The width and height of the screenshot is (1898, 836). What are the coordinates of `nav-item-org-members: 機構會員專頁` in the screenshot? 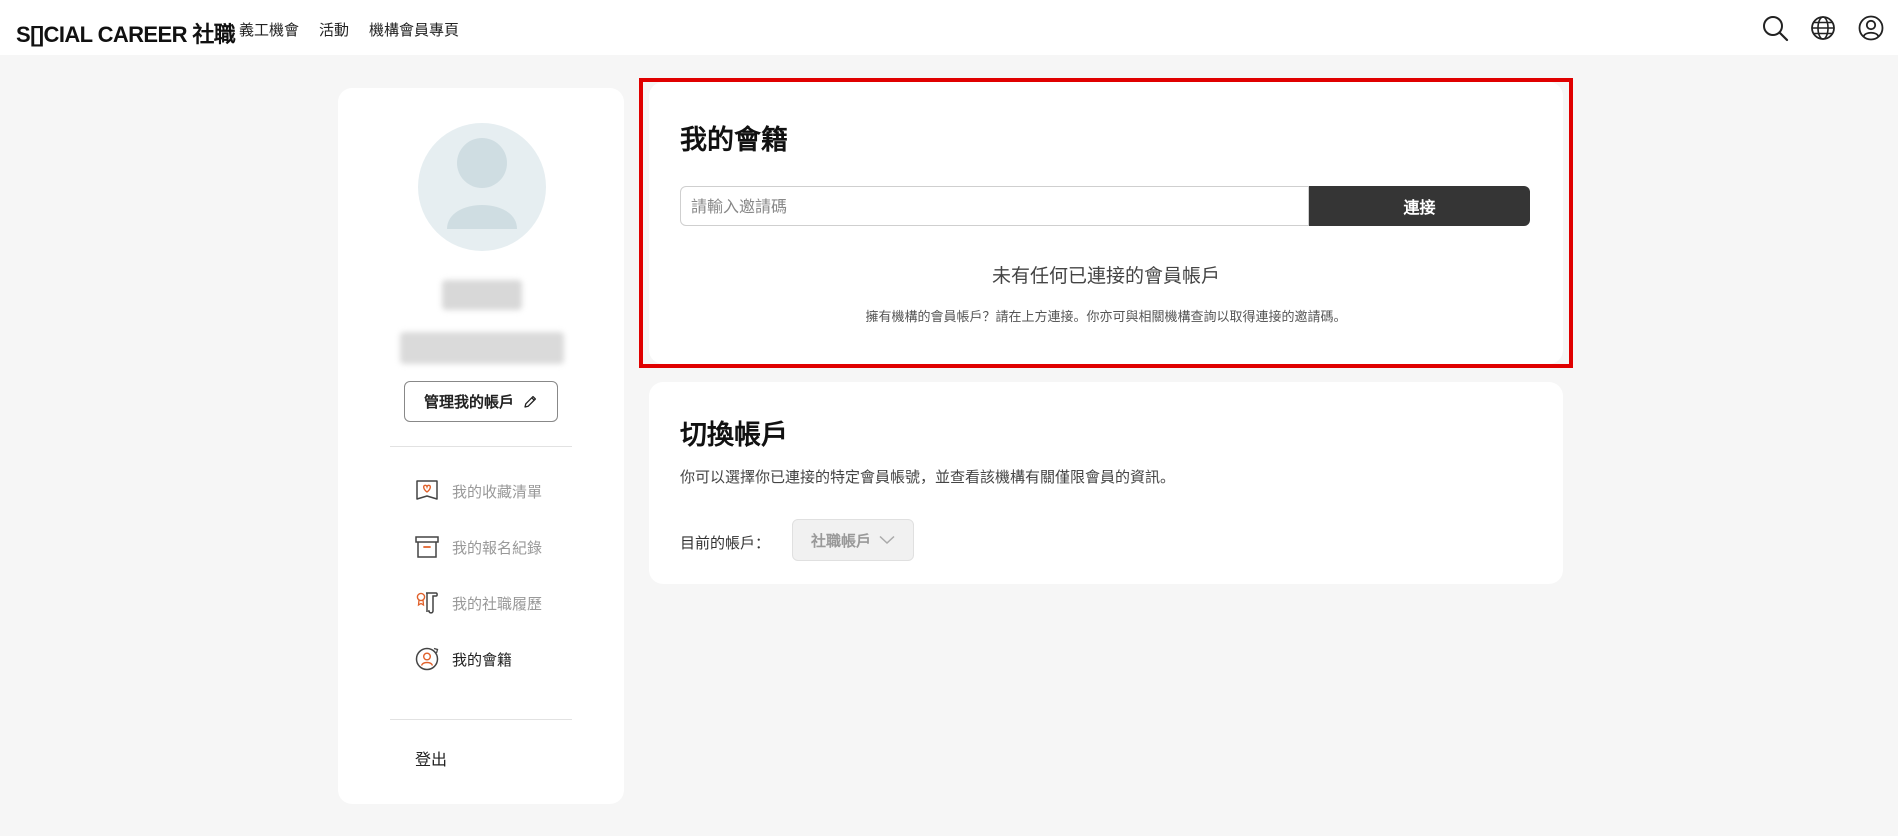 It's located at (414, 29).